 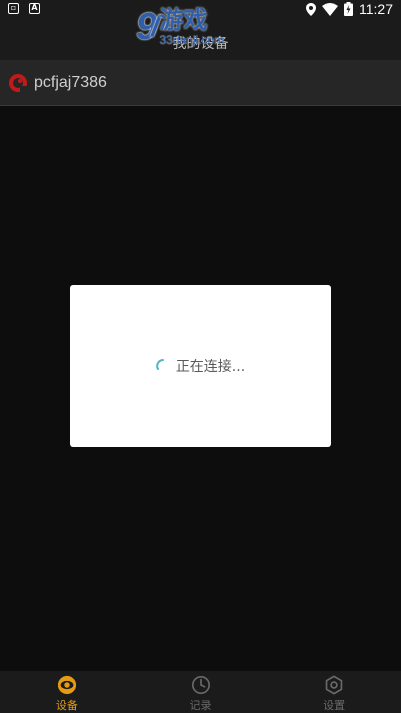 I want to click on location-icon, so click(x=311, y=9).